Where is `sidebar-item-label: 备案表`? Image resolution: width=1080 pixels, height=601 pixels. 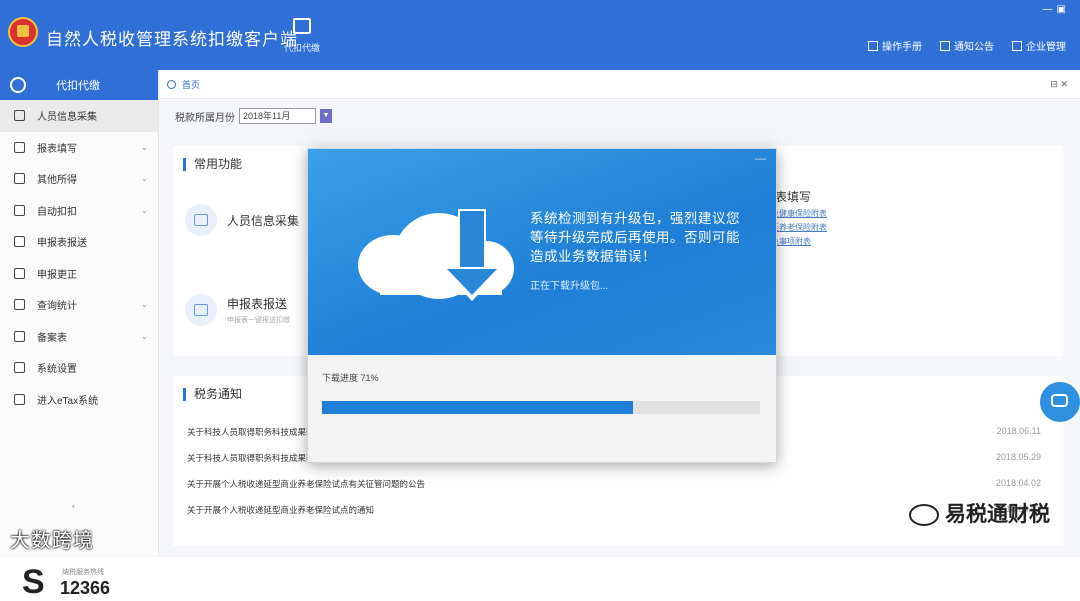 sidebar-item-label: 备案表 is located at coordinates (52, 338).